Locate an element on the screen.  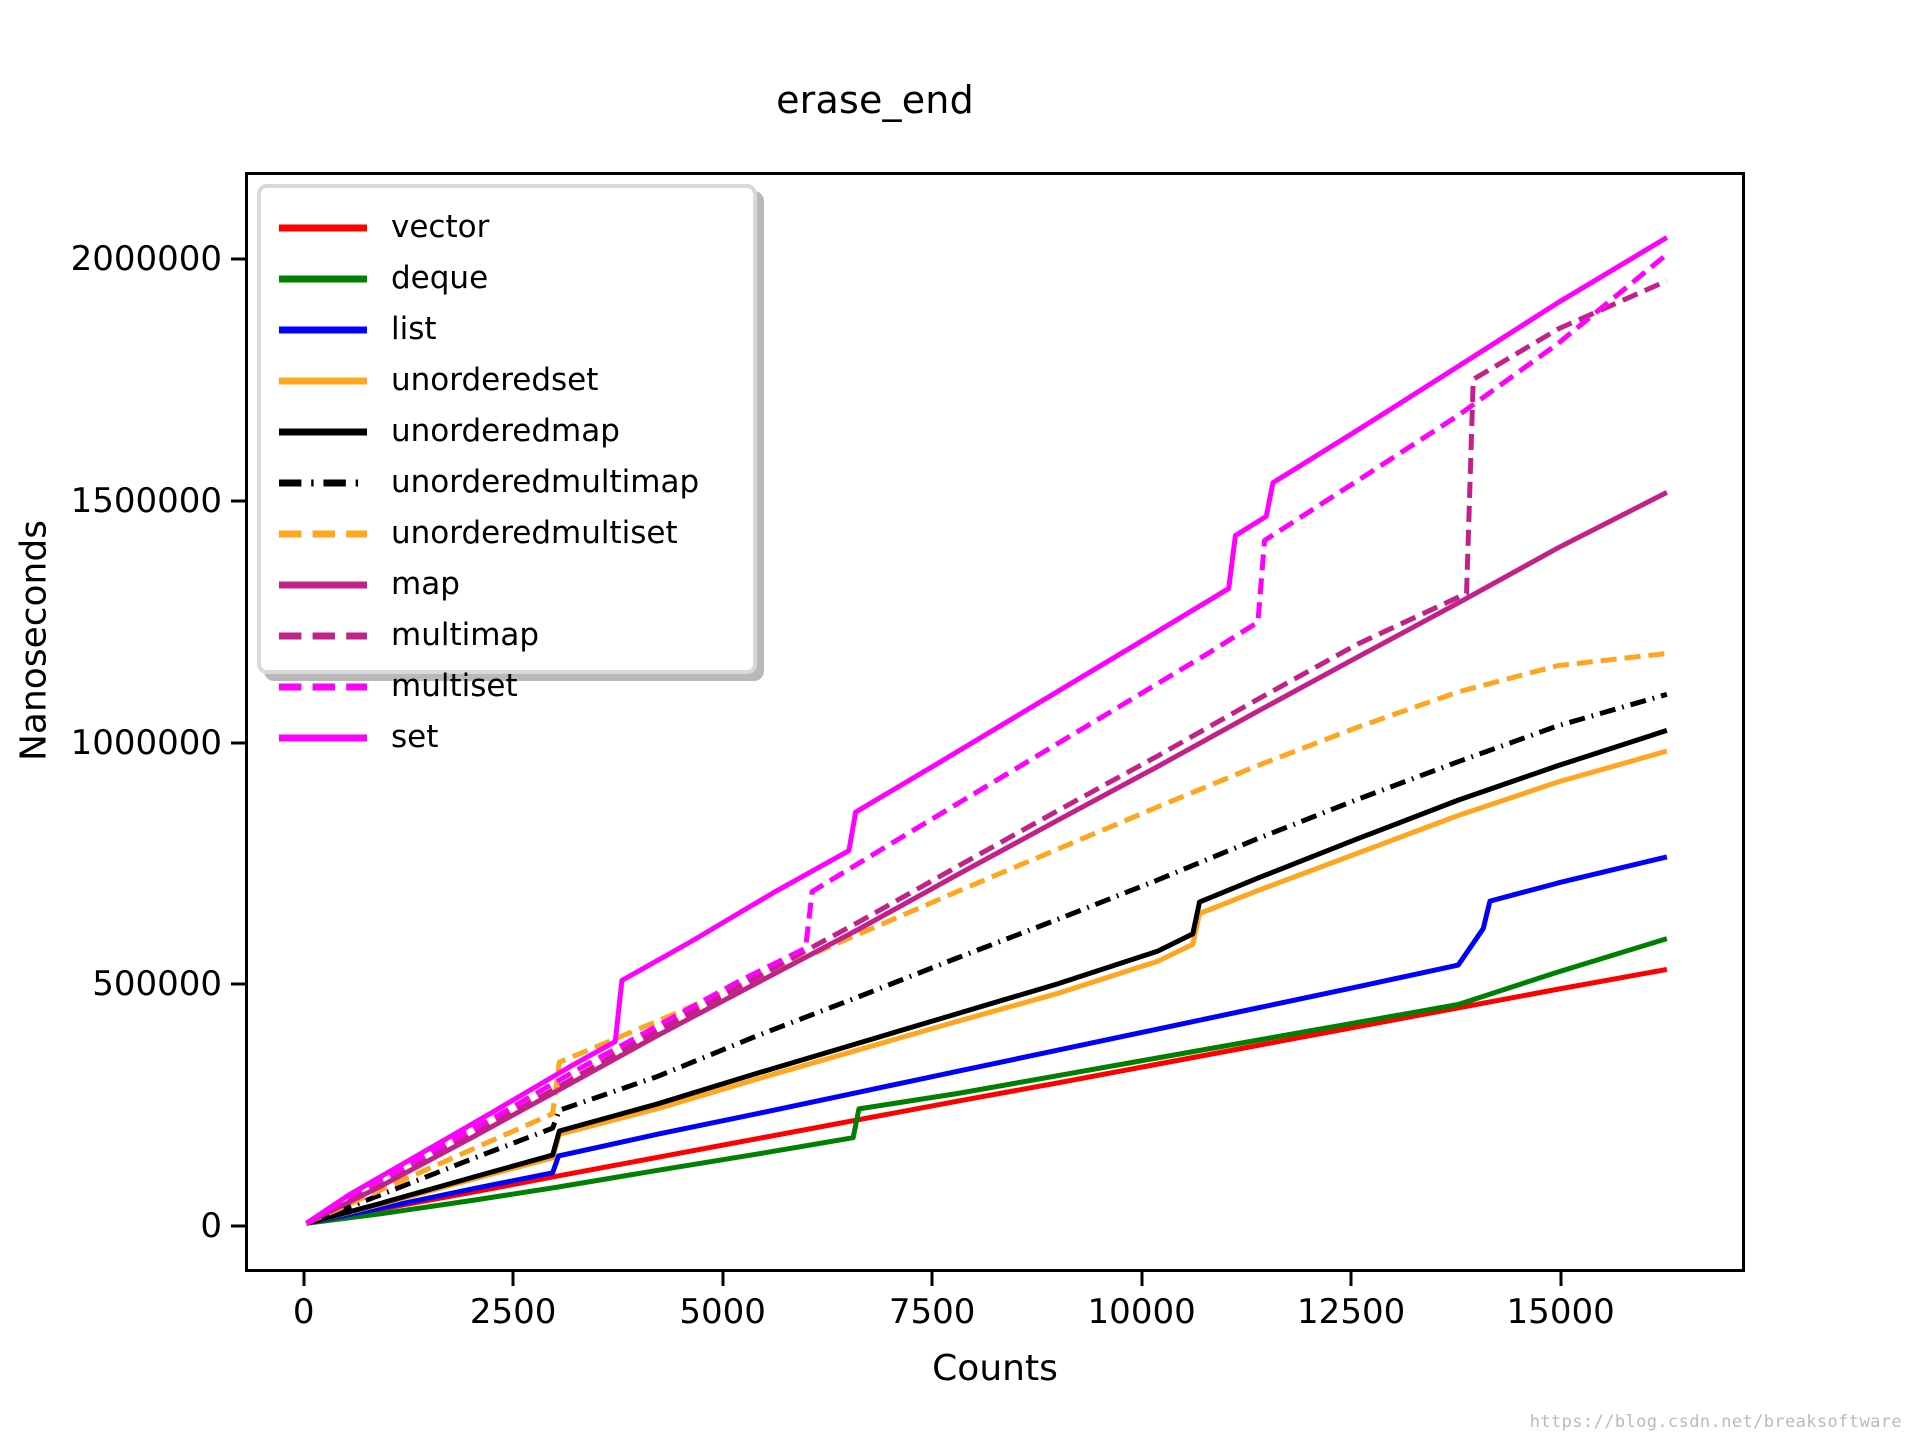
x-tick-label: 2500 is located at coordinates (513, 1312).